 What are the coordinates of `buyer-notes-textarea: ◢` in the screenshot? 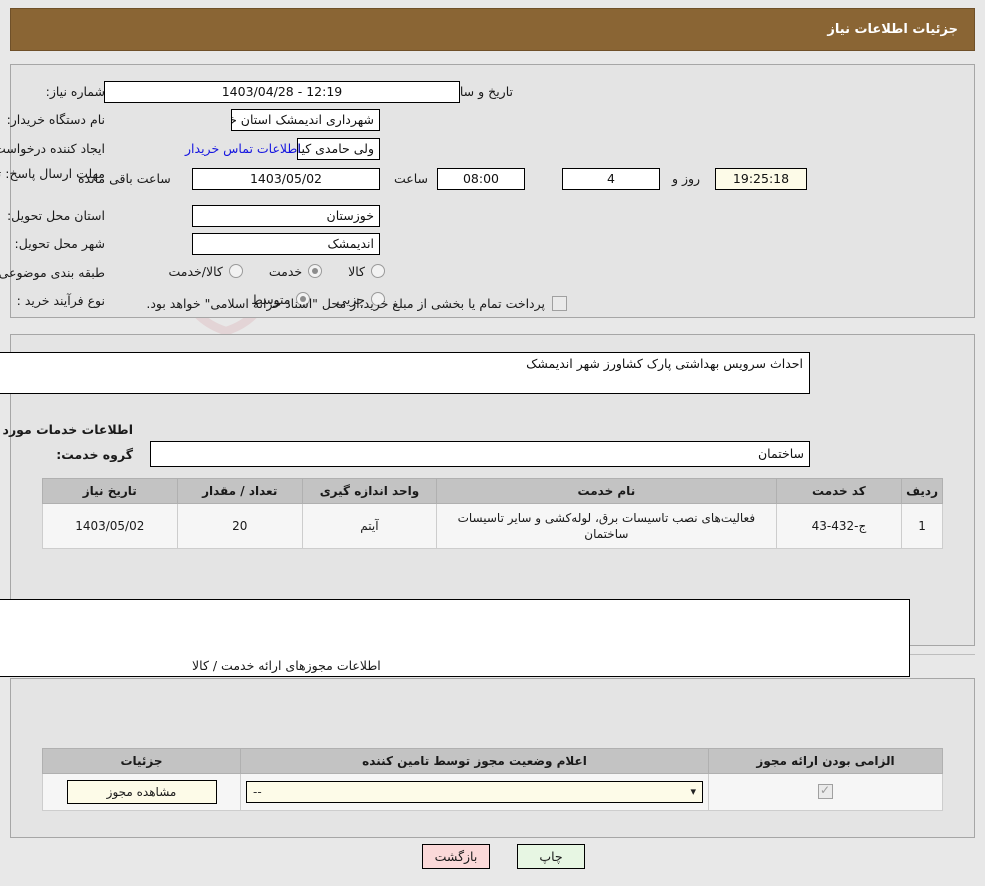 It's located at (455, 638).